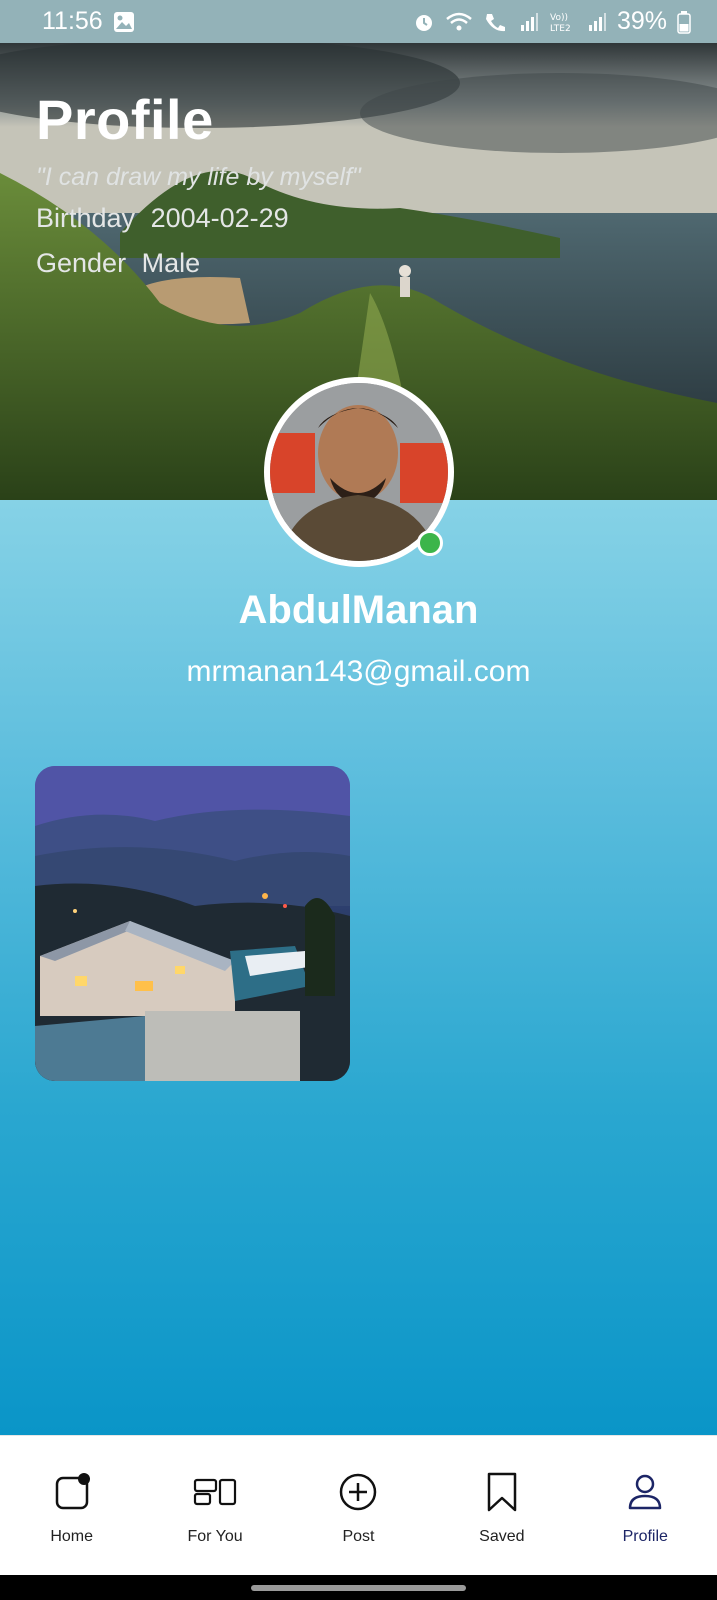 The width and height of the screenshot is (717, 1600). I want to click on home-icon, so click(72, 1492).